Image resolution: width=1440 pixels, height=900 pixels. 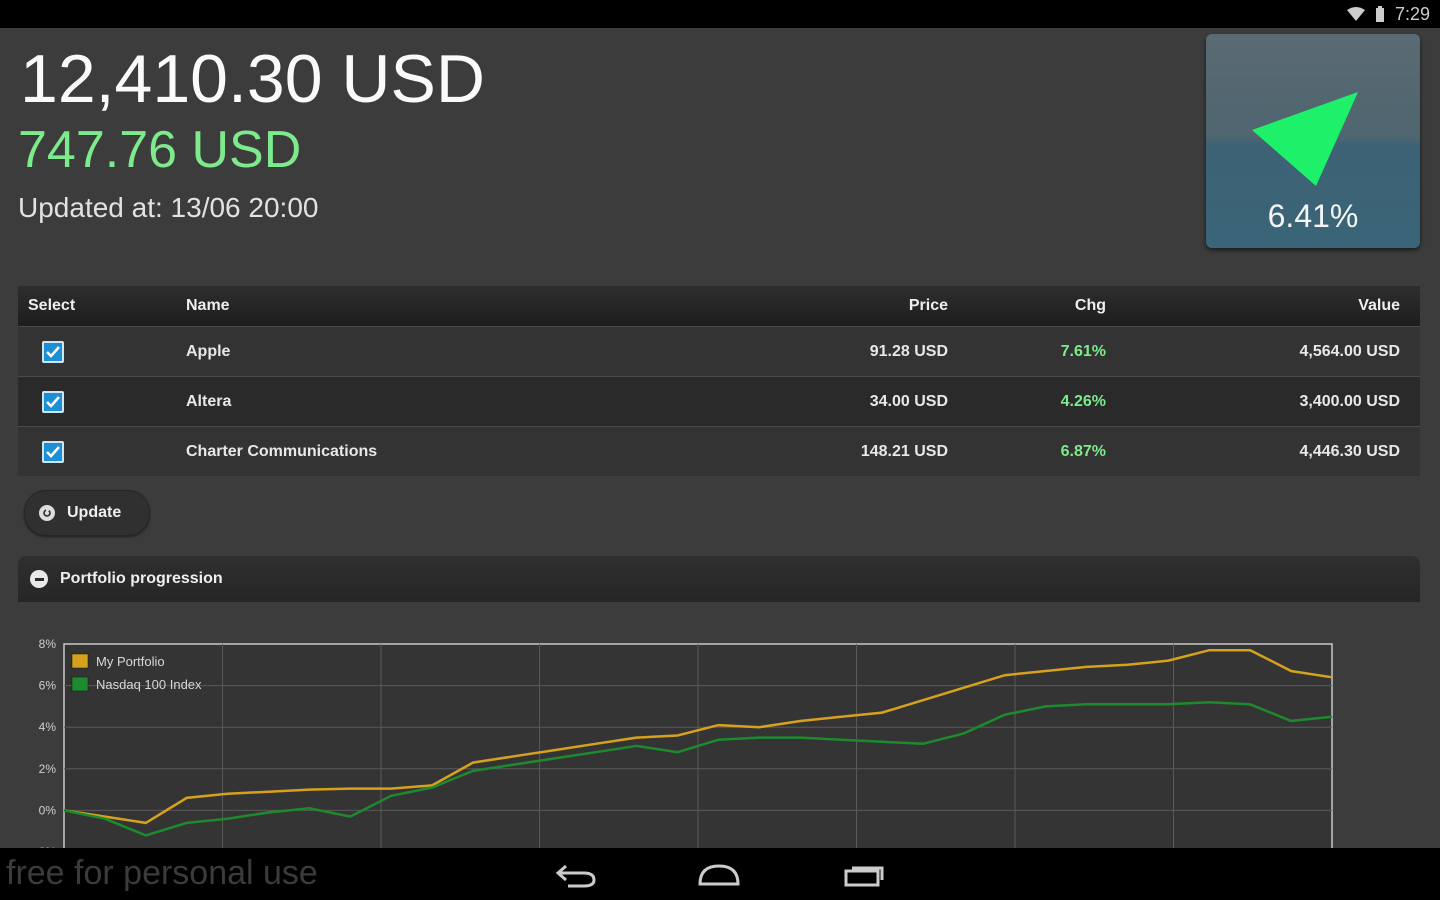 I want to click on stock-name: Charter Communications, so click(x=282, y=451).